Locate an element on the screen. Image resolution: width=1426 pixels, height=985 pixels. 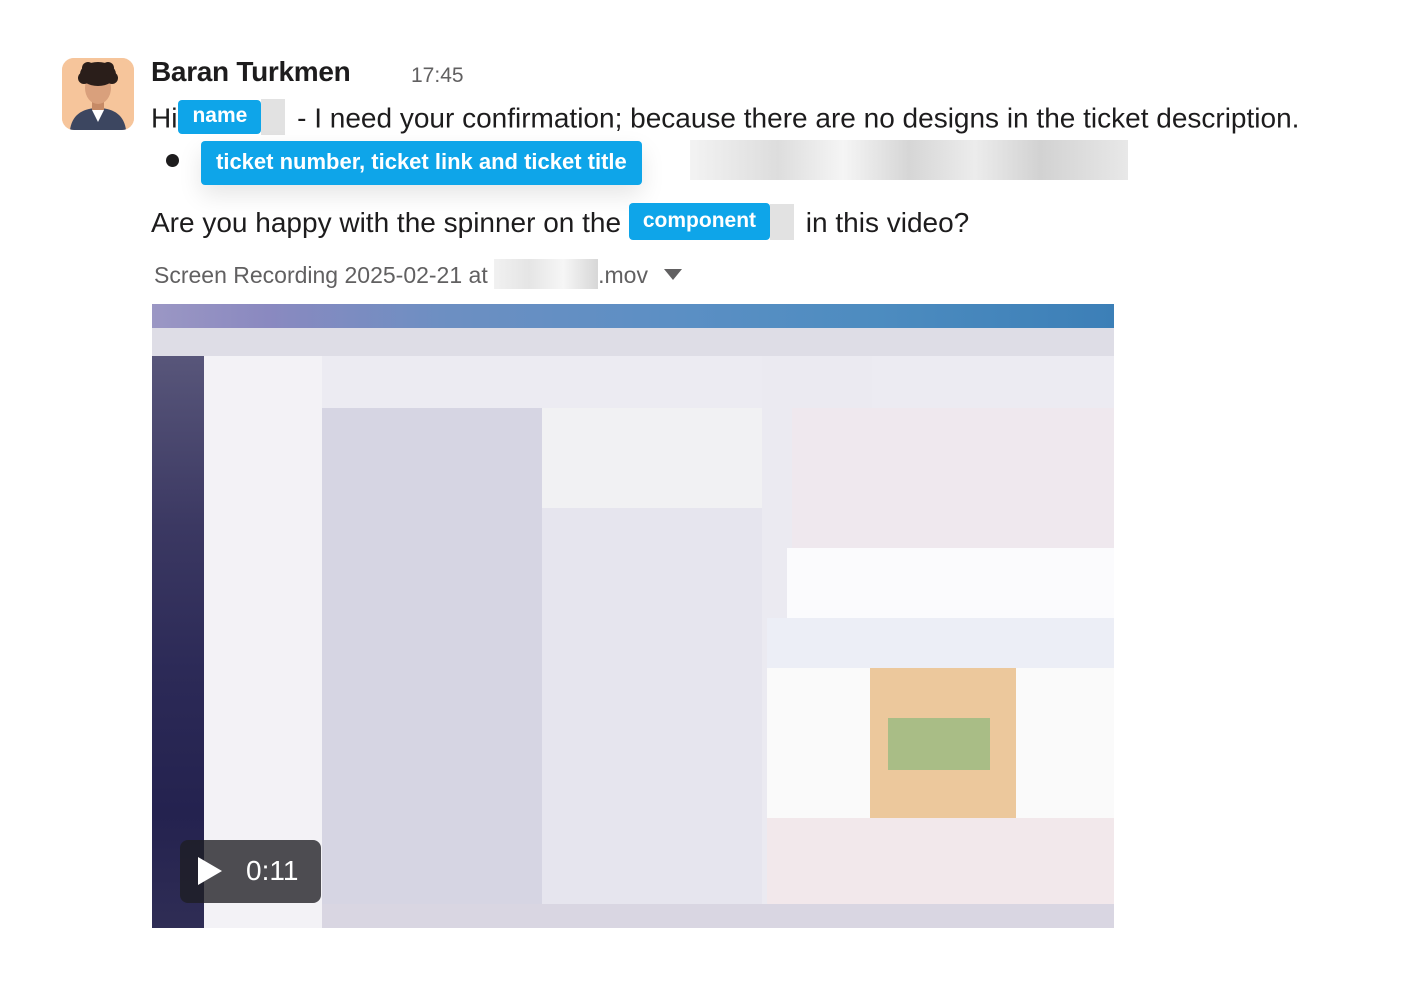
redacted-name is located at coordinates (273, 117).